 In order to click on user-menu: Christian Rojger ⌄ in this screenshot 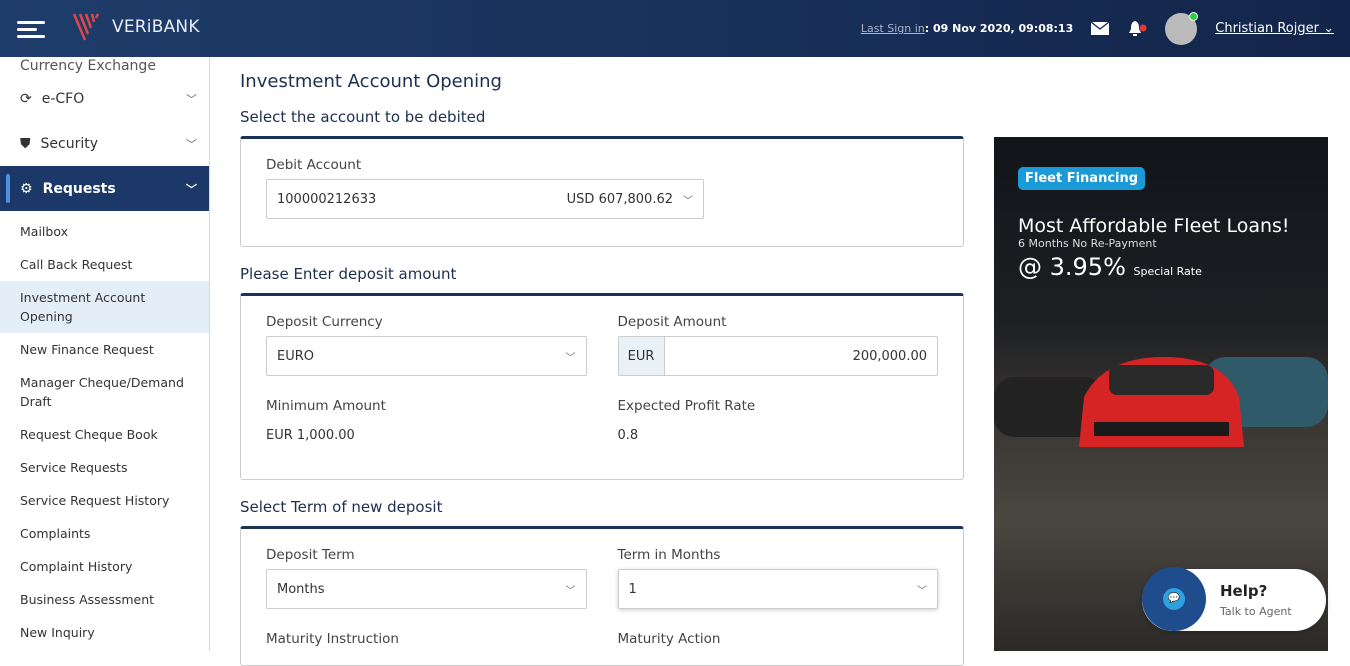, I will do `click(1274, 28)`.